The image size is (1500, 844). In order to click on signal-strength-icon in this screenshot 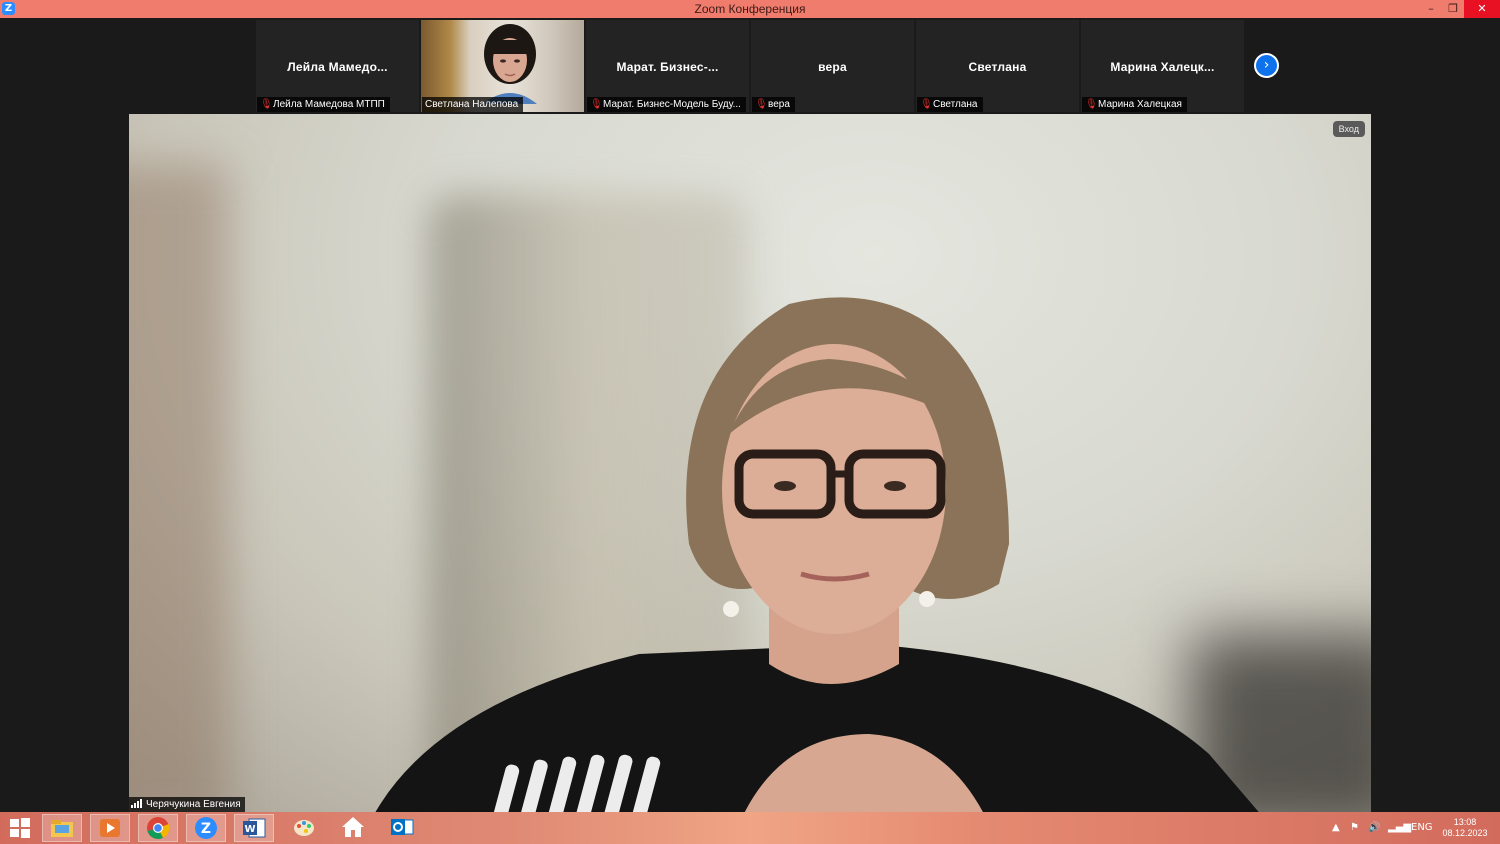, I will do `click(137, 803)`.